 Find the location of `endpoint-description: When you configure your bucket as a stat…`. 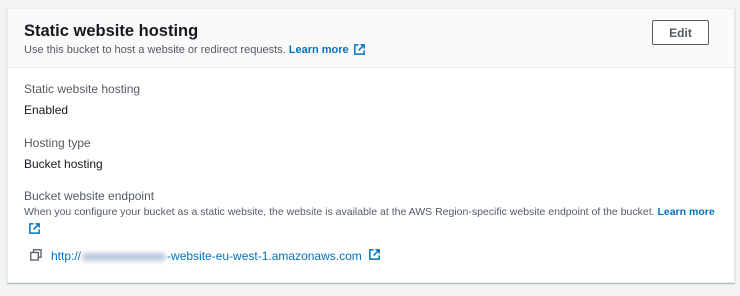

endpoint-description: When you configure your bucket as a stat… is located at coordinates (369, 212).